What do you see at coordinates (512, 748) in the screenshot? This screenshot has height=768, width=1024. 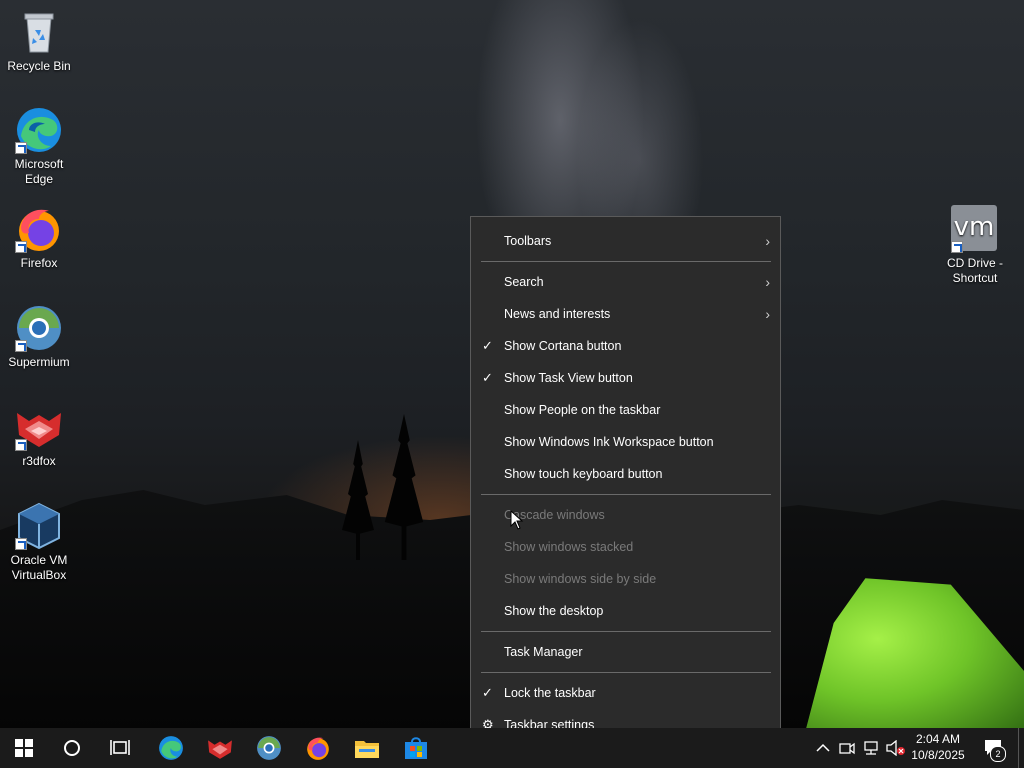 I see `taskbar: 2:04 AM 10/8/2025 2` at bounding box center [512, 748].